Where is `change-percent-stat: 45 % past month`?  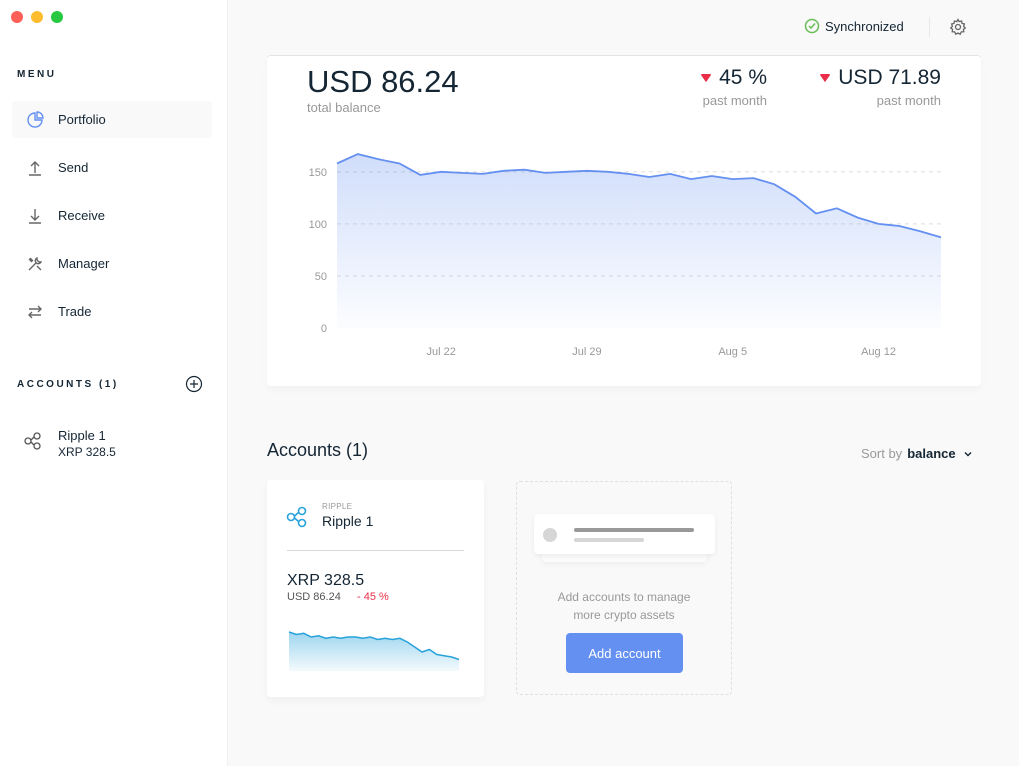 change-percent-stat: 45 % past month is located at coordinates (727, 87).